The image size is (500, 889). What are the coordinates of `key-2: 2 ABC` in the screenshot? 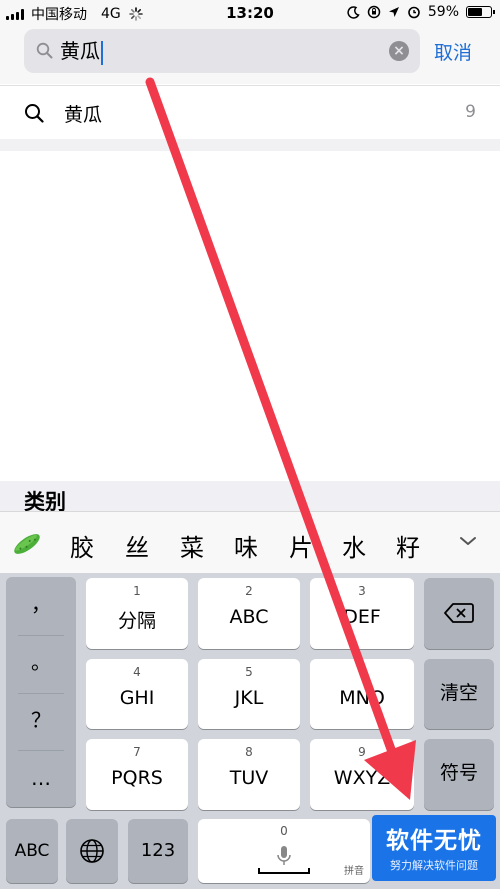 It's located at (249, 613).